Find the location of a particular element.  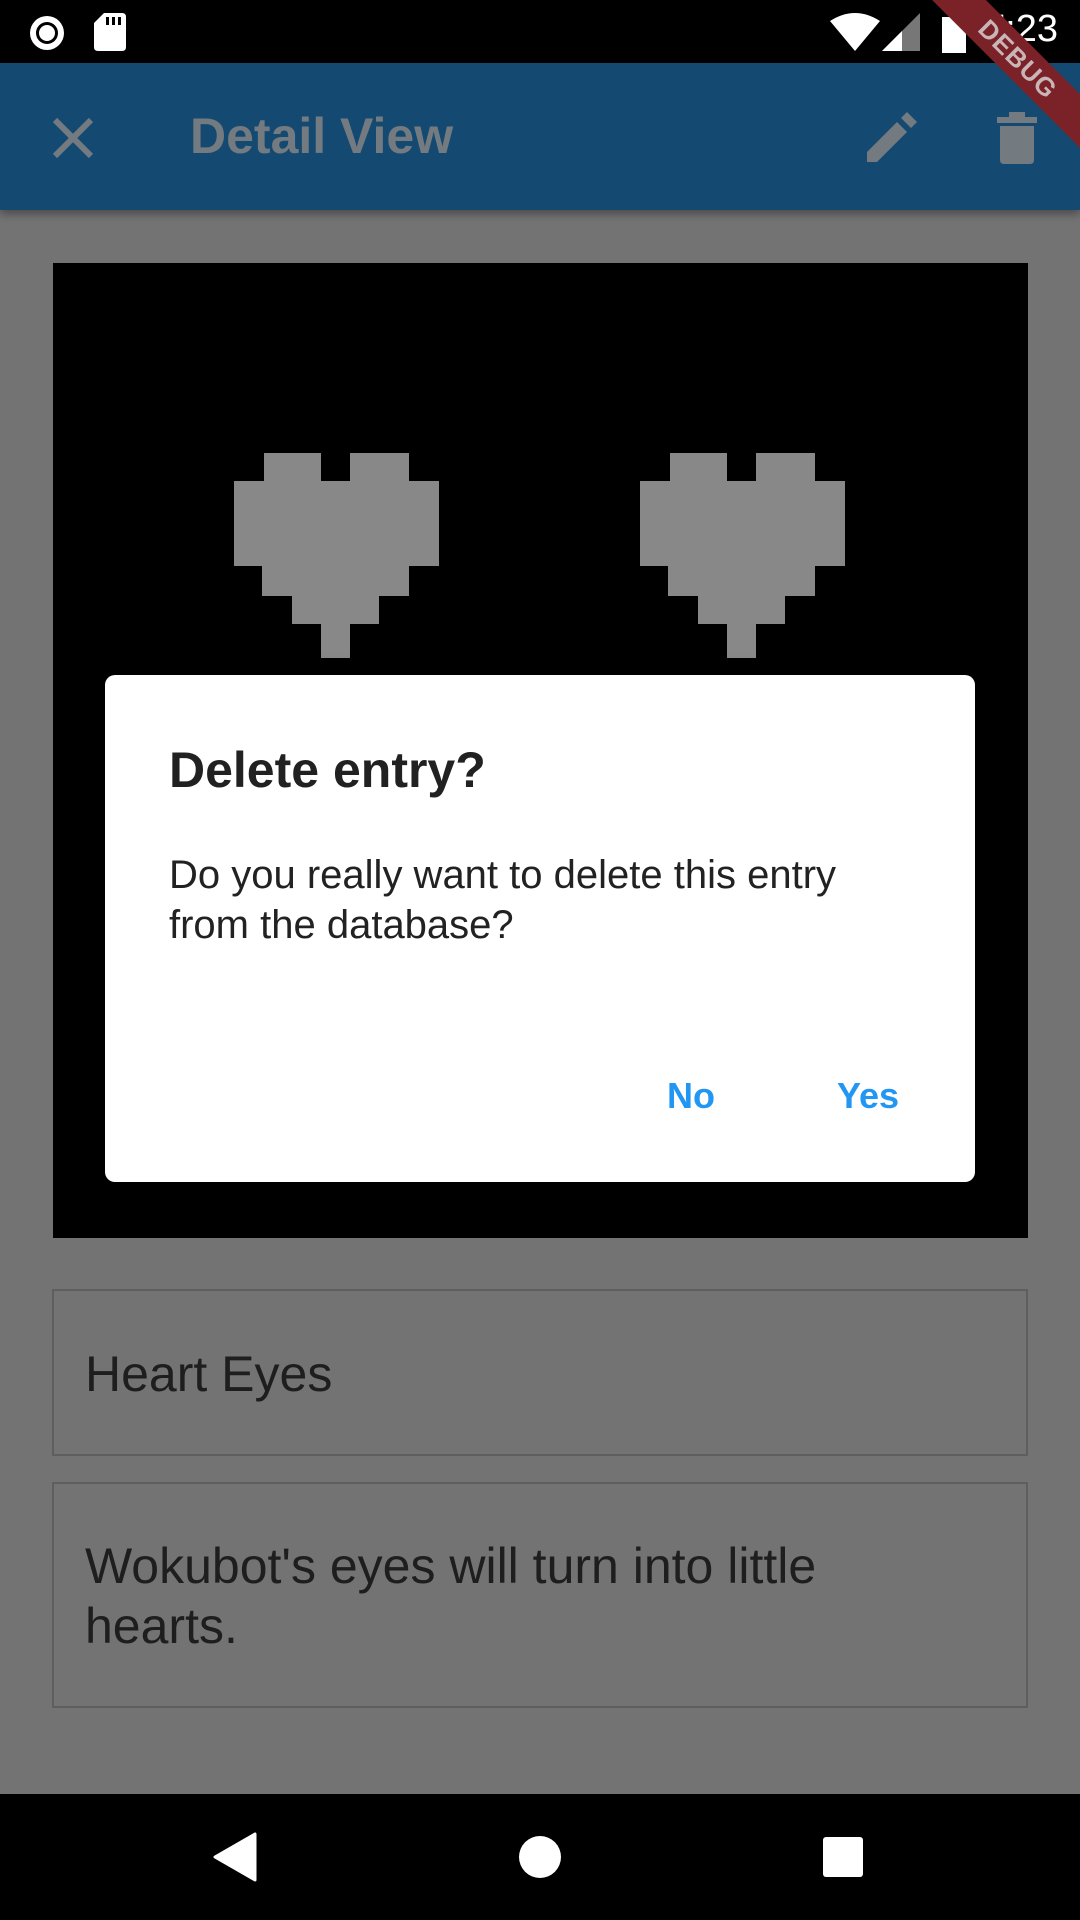

page-title: Detail View is located at coordinates (322, 136).